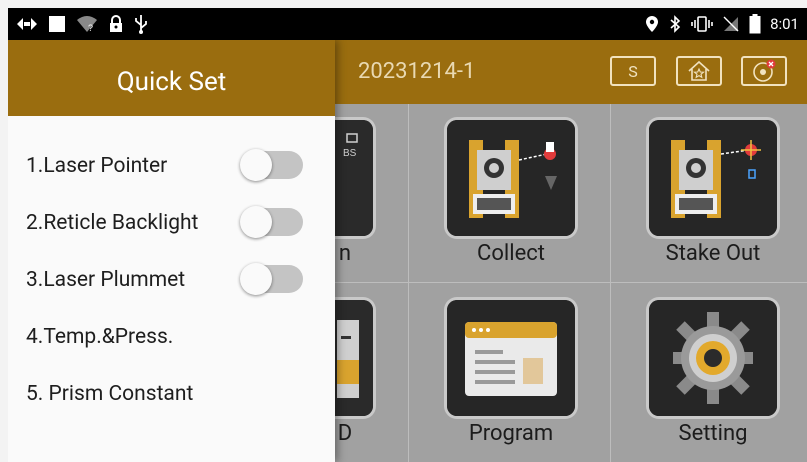  Describe the element at coordinates (702, 24) in the screenshot. I see `vibrate-icon` at that location.